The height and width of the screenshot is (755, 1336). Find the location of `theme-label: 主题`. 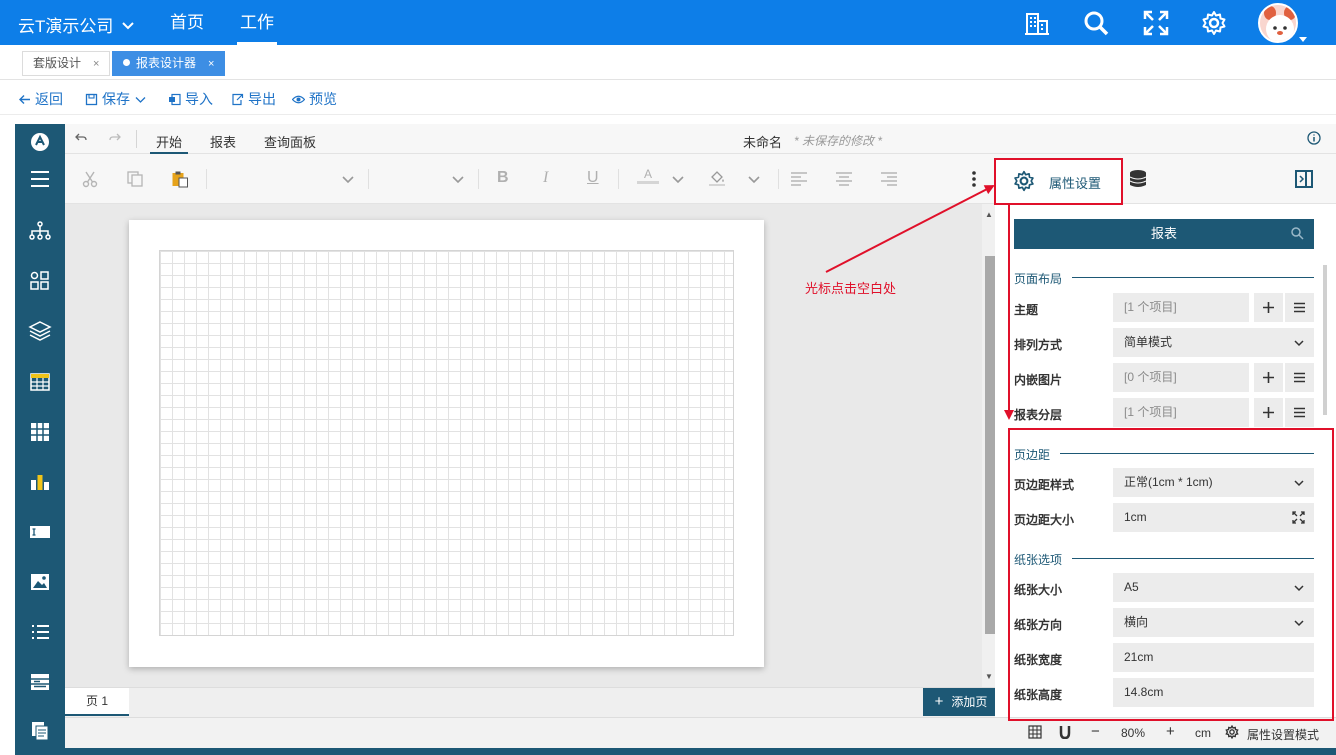

theme-label: 主题 is located at coordinates (1026, 310).